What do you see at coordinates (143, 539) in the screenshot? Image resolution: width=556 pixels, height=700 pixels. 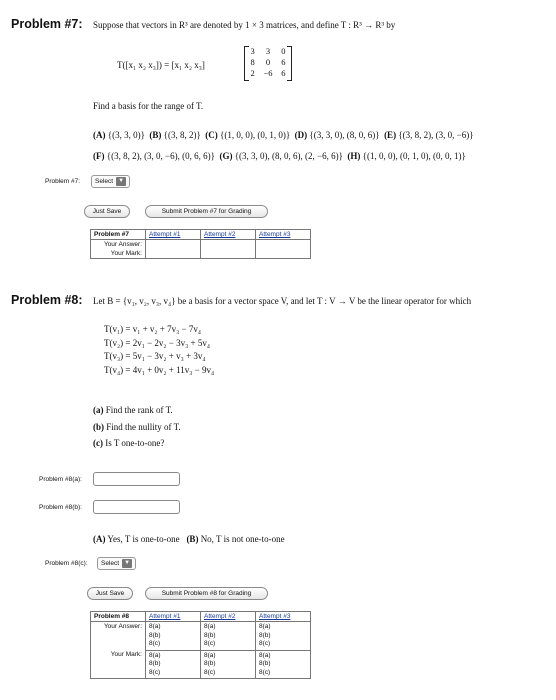 I see `choice-text: Yes, T is one-to-one` at bounding box center [143, 539].